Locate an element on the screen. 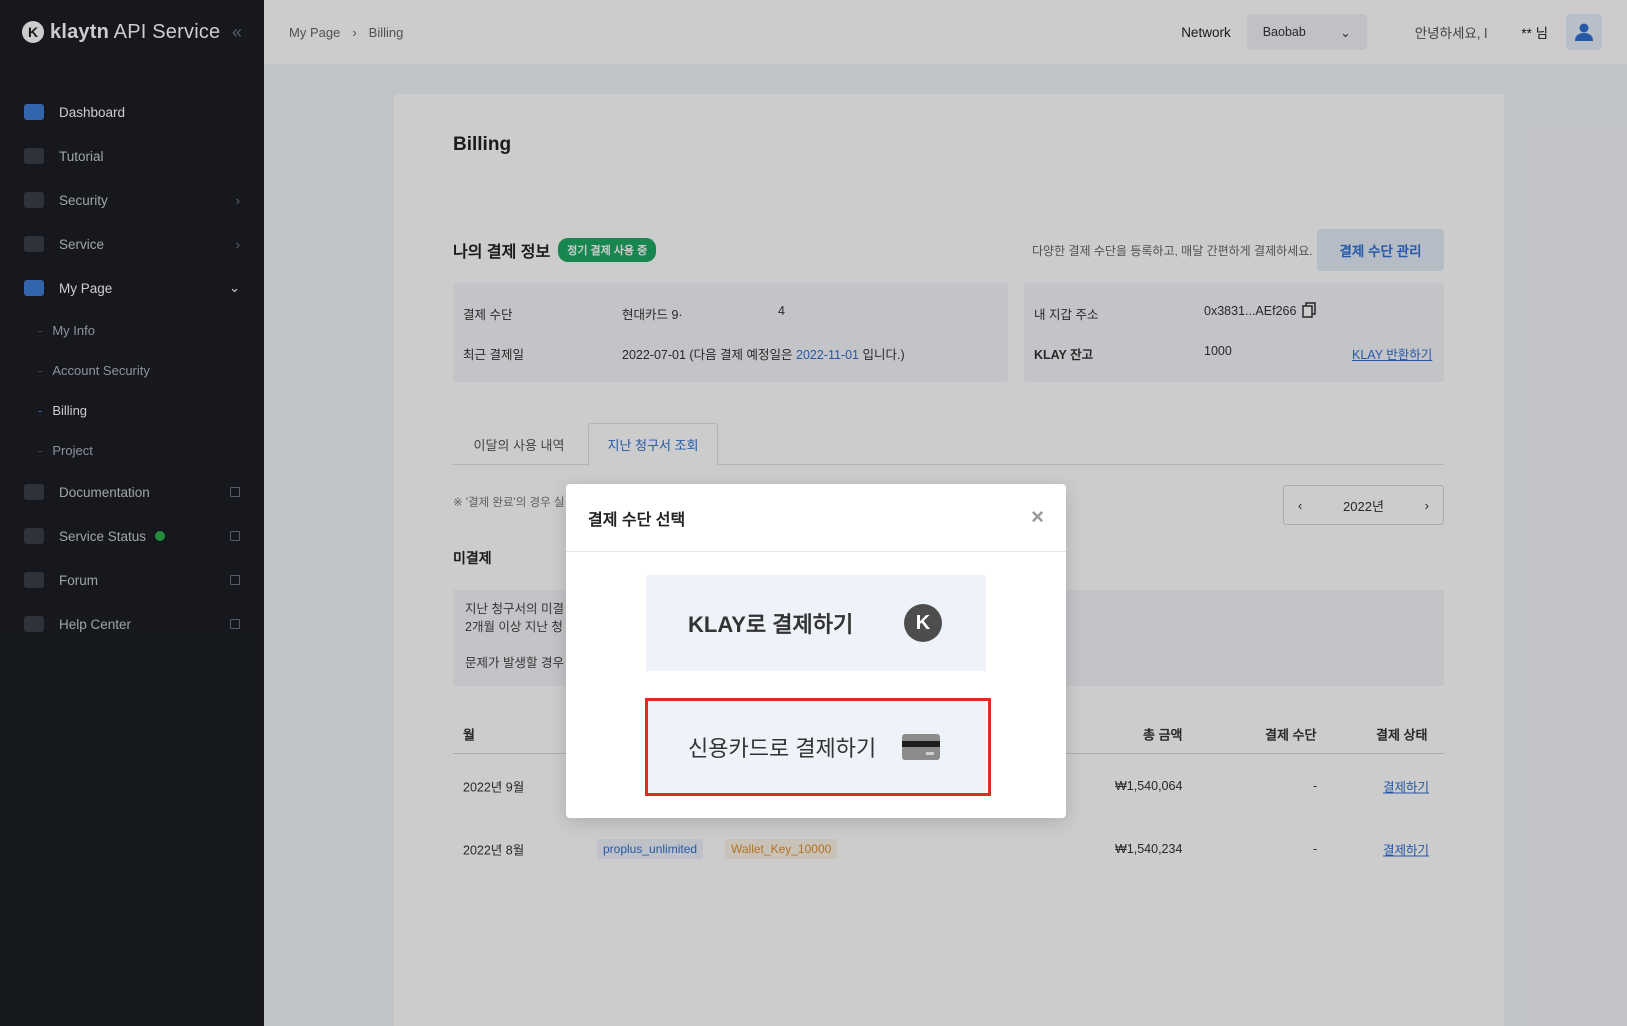  pay-with-klay-label: KLAY로 결제하기 is located at coordinates (771, 624).